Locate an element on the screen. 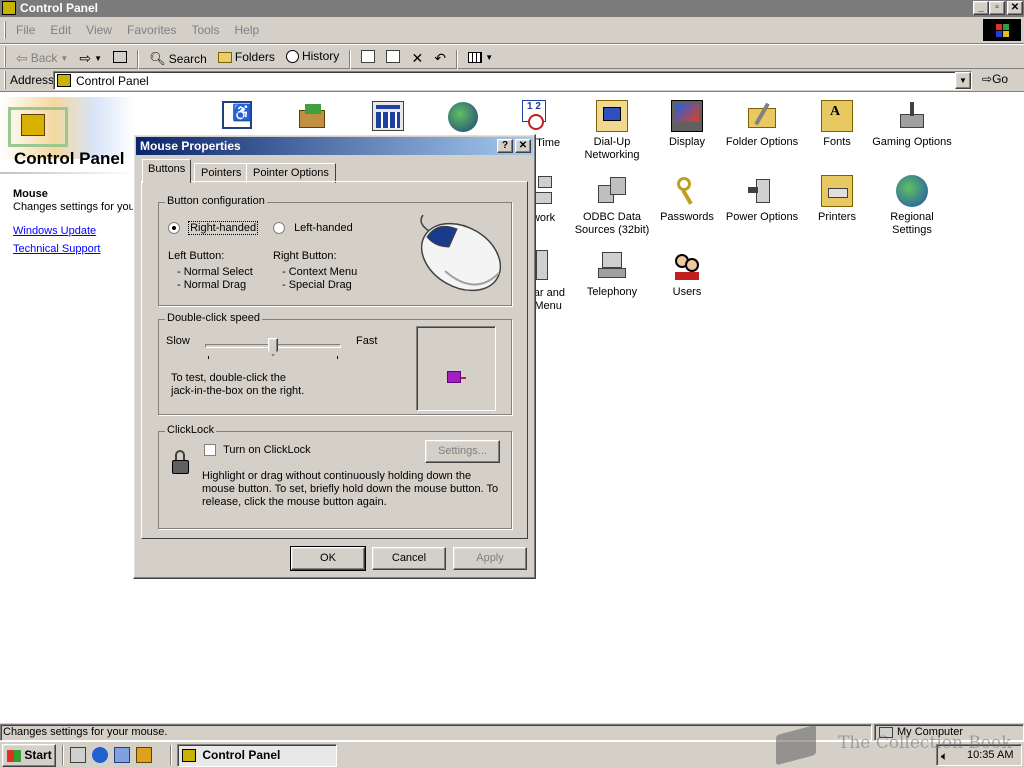  left-handed-radio: Left-handed is located at coordinates (313, 228).